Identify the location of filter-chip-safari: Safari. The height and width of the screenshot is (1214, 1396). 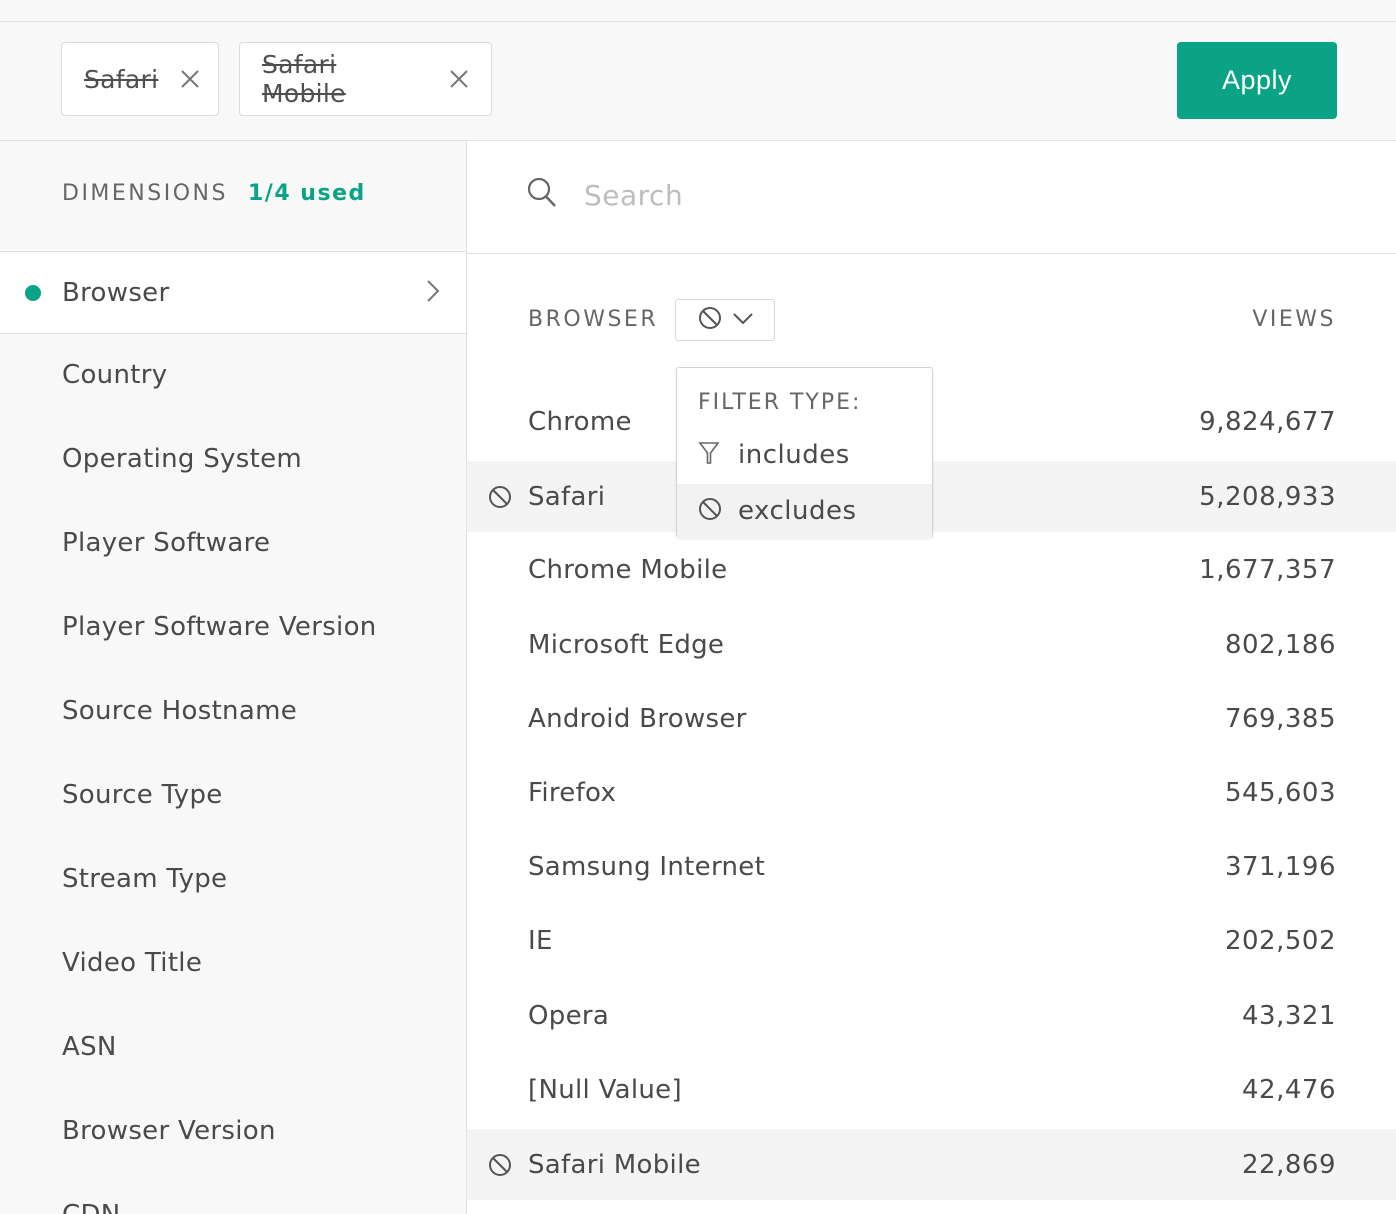
(140, 79).